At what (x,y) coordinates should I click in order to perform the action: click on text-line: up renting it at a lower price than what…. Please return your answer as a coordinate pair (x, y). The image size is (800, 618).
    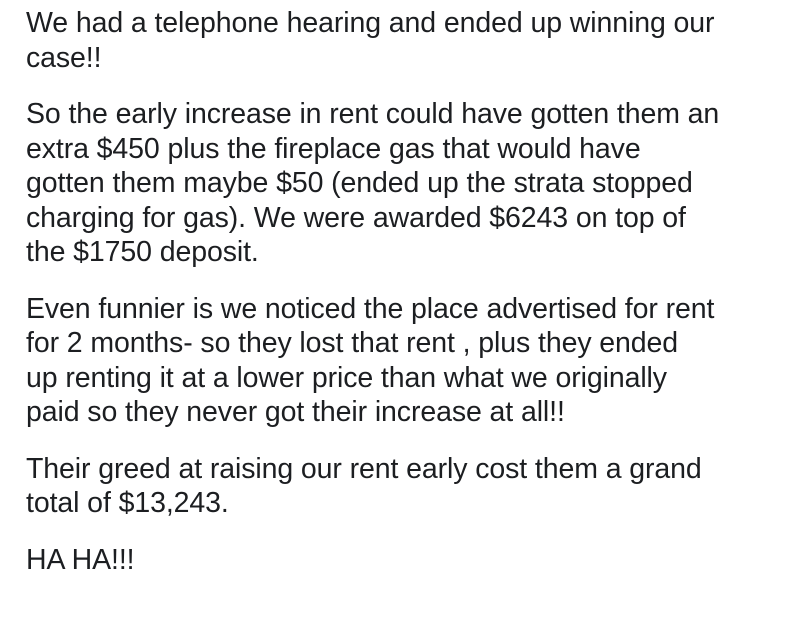
    Looking at the image, I should click on (346, 377).